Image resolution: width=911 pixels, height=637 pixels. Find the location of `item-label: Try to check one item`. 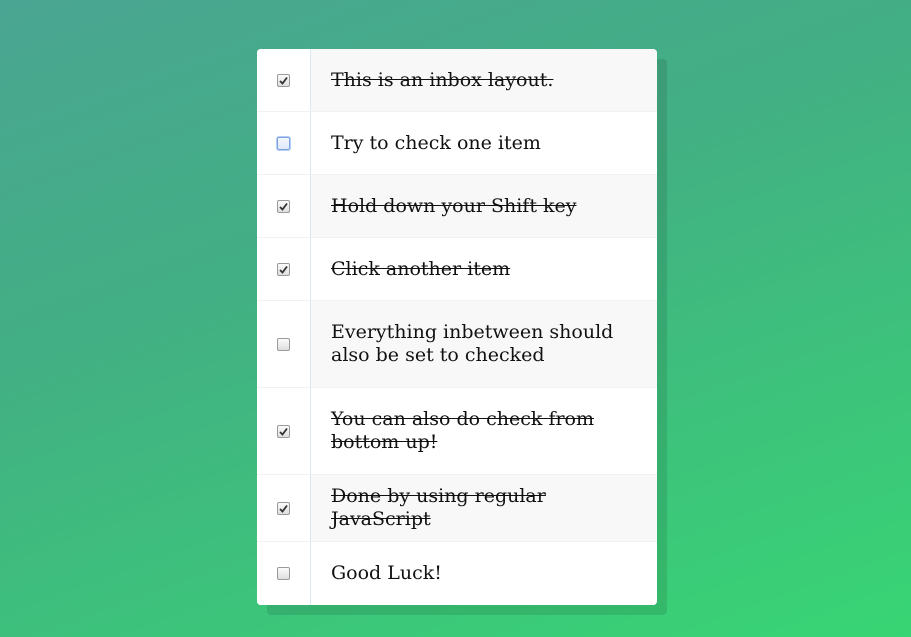

item-label: Try to check one item is located at coordinates (436, 142).